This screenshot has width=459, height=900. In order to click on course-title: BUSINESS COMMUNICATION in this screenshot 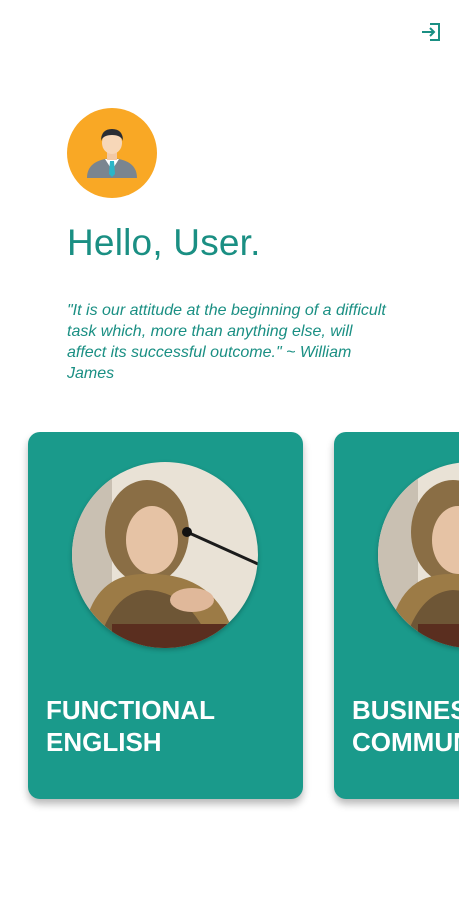, I will do `click(405, 726)`.